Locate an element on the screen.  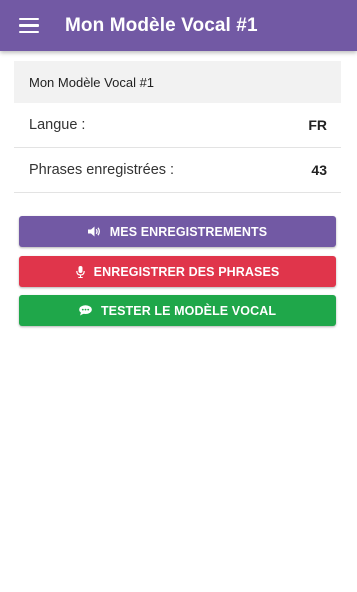
hamburger-menu-icon is located at coordinates (29, 25).